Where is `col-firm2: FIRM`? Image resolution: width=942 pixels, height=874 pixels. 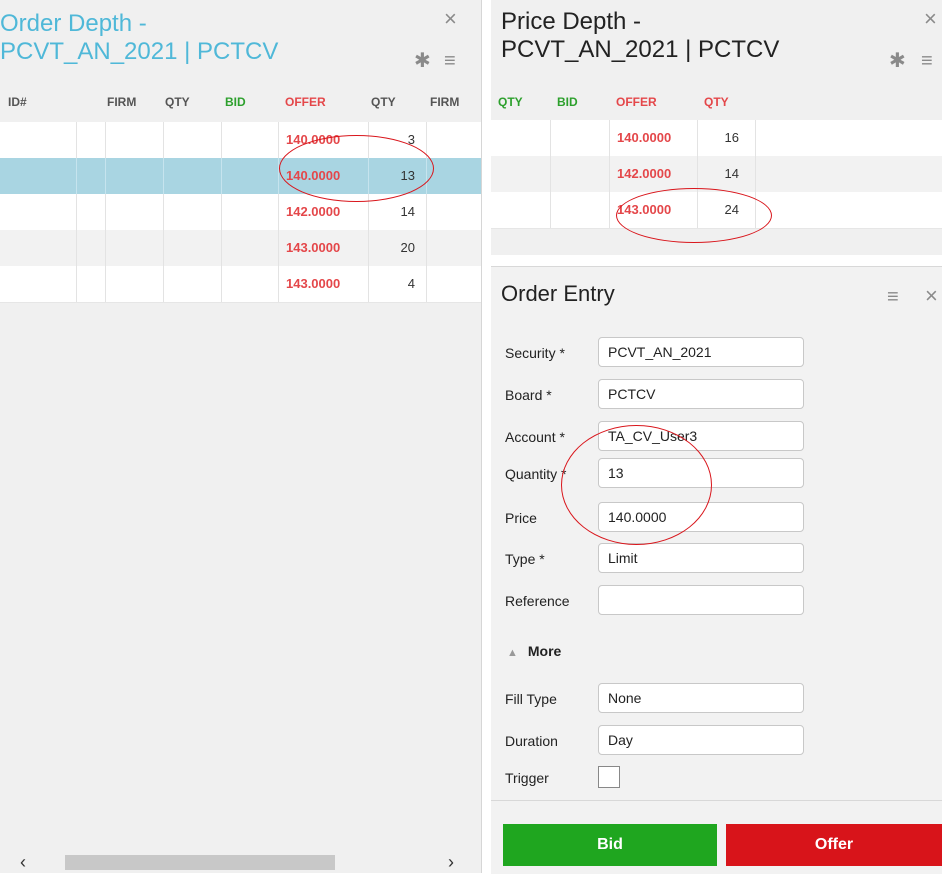
col-firm2: FIRM is located at coordinates (445, 102).